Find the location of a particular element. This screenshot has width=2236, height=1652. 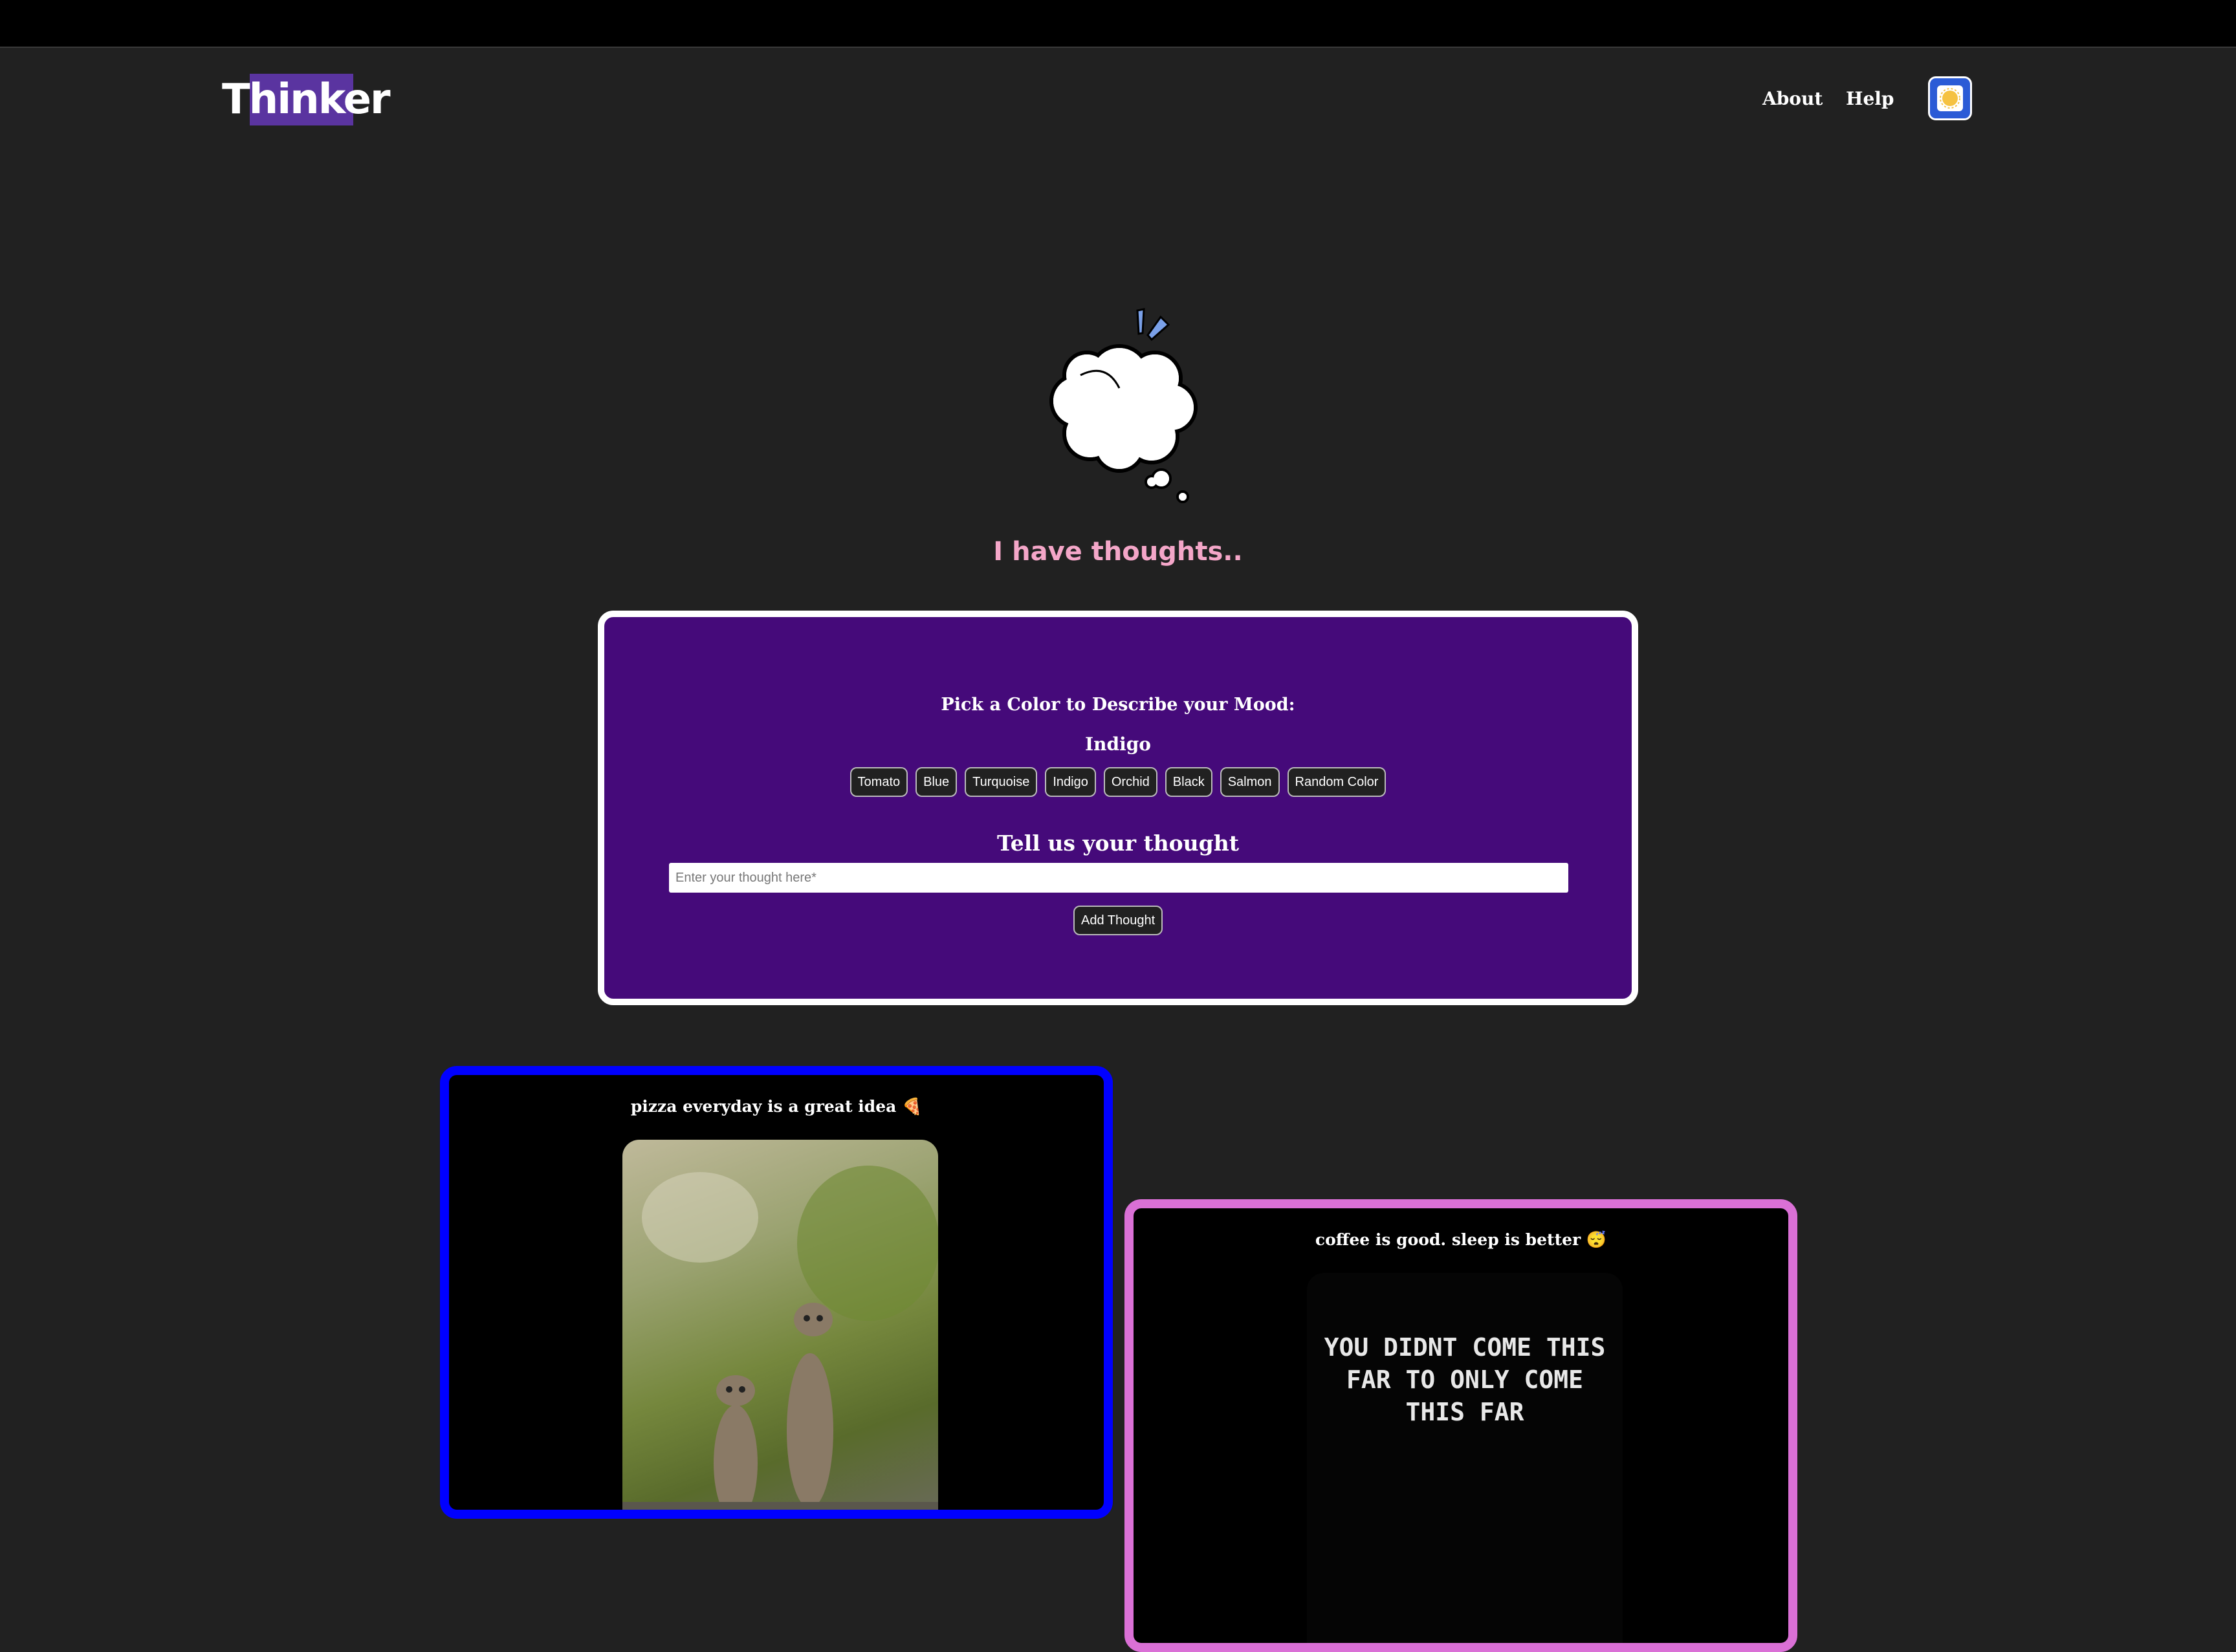

logo: Thinker is located at coordinates (306, 100).